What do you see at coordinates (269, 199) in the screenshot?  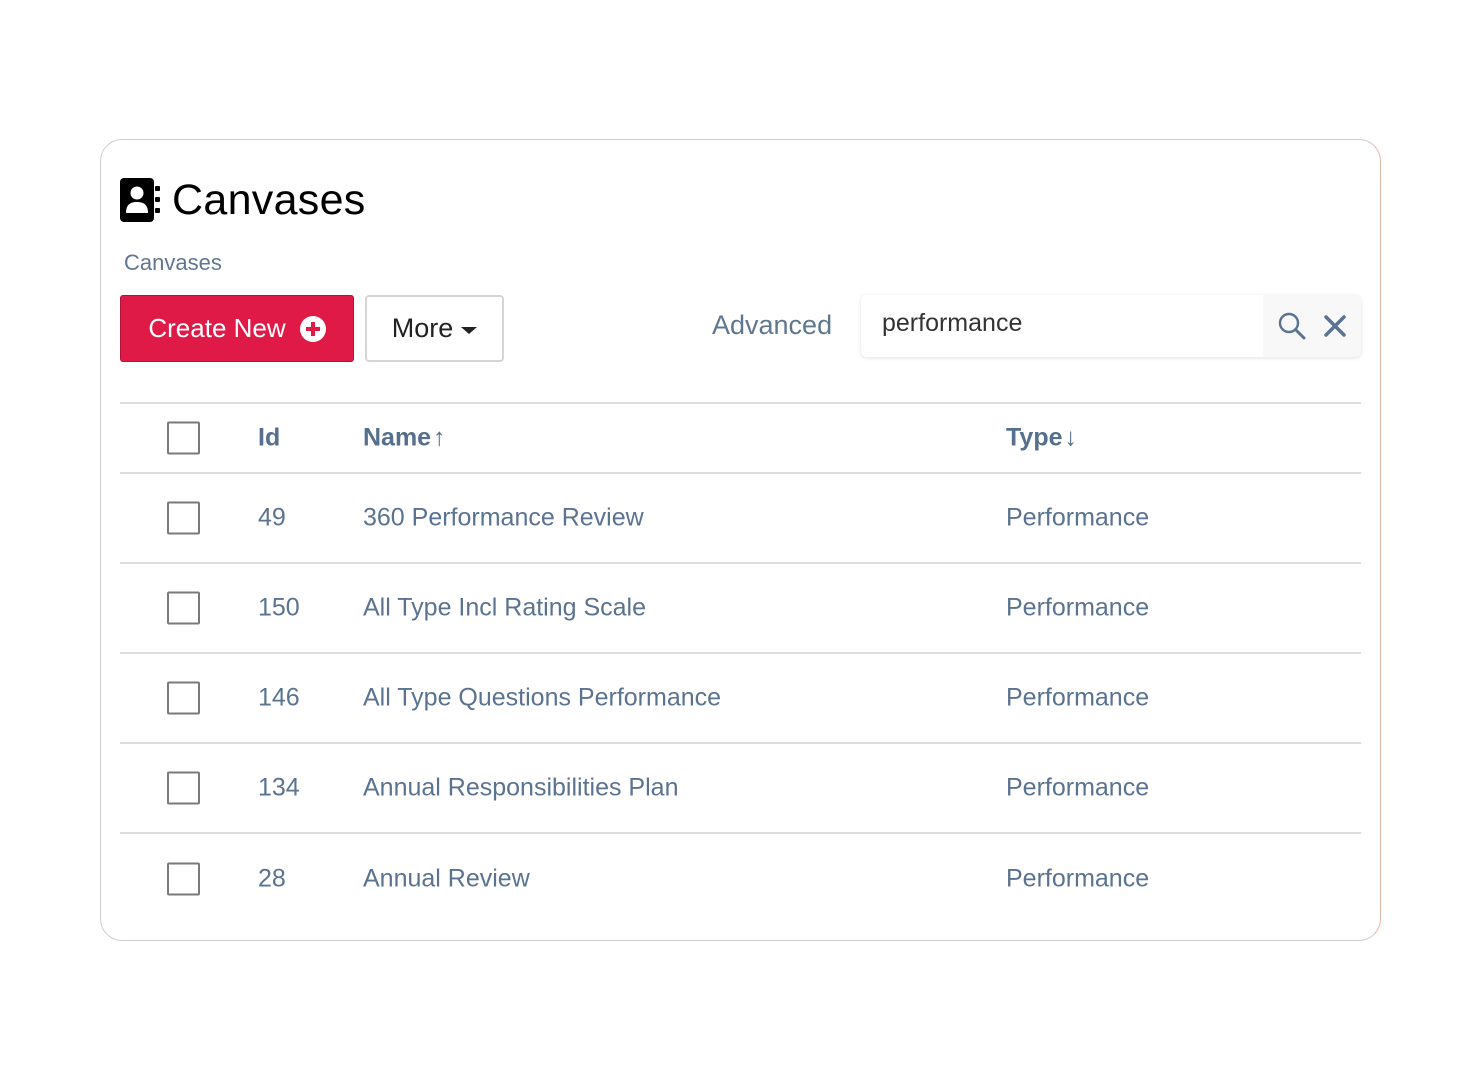 I see `page-title: Canvases` at bounding box center [269, 199].